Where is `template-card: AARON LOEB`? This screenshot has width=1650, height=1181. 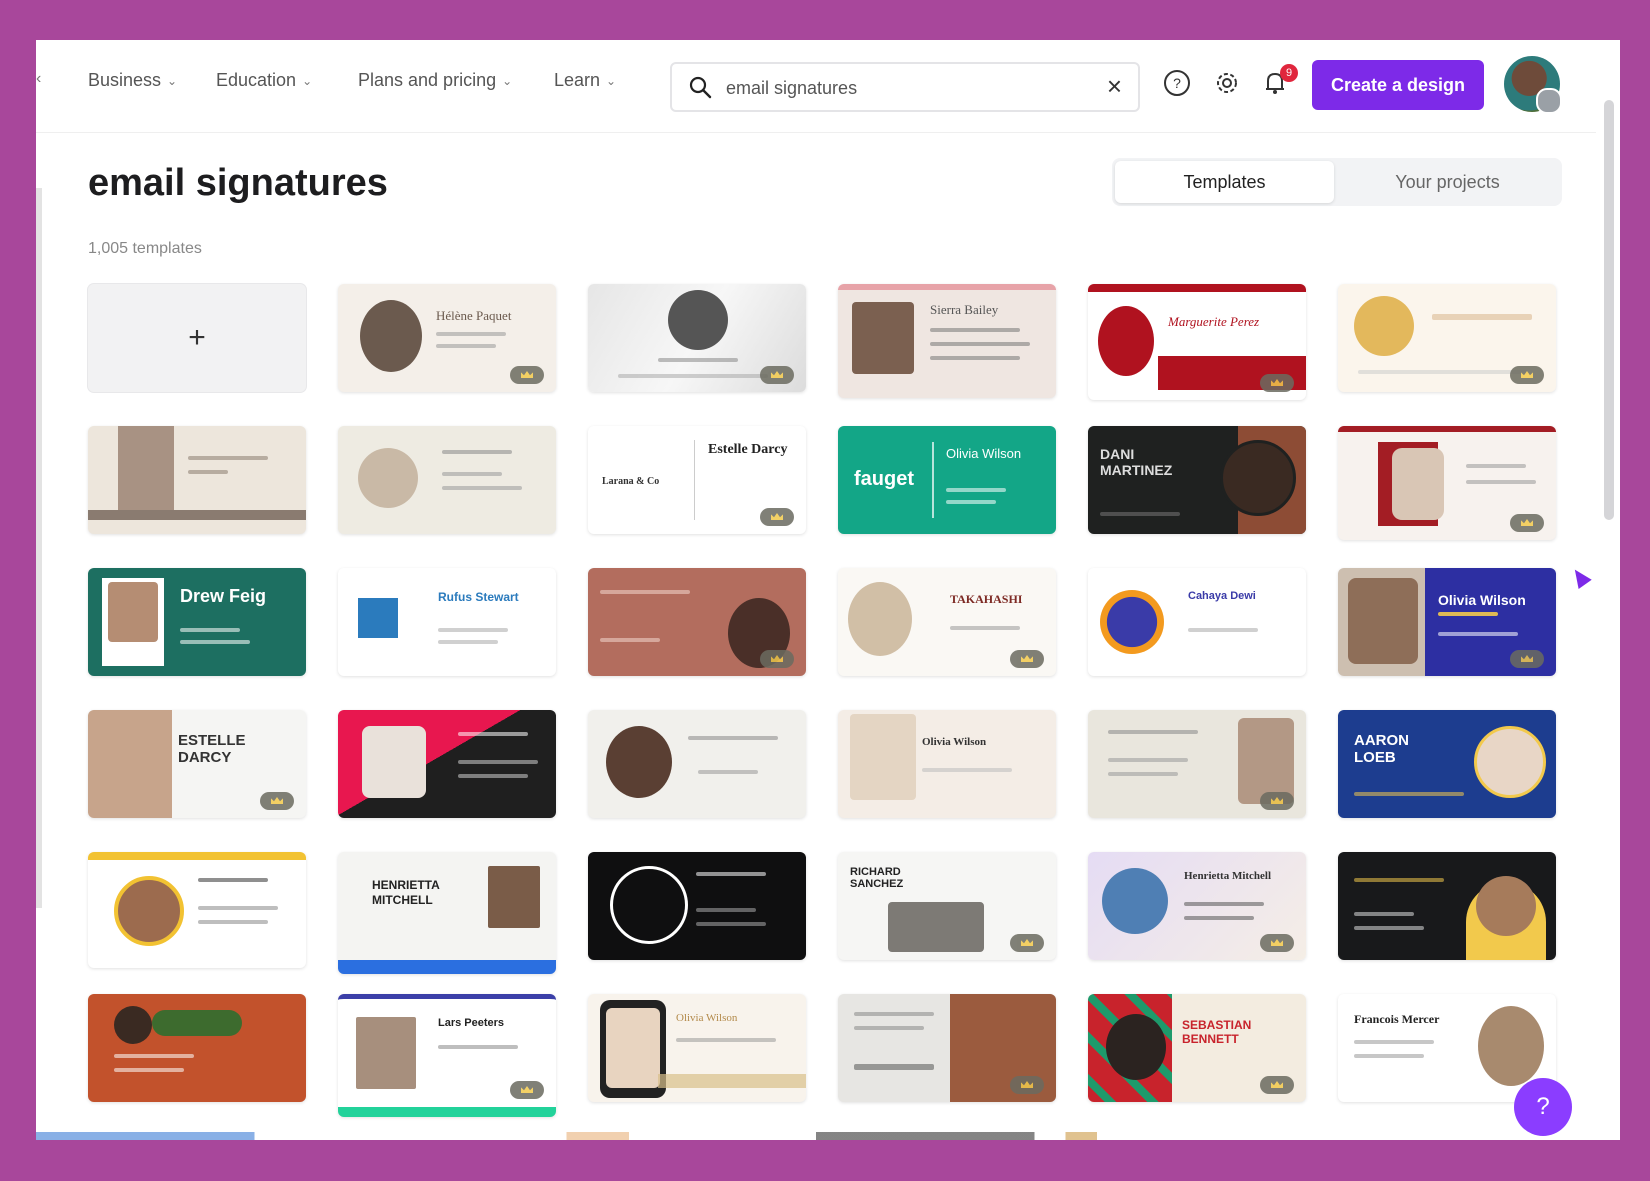 template-card: AARON LOEB is located at coordinates (1447, 764).